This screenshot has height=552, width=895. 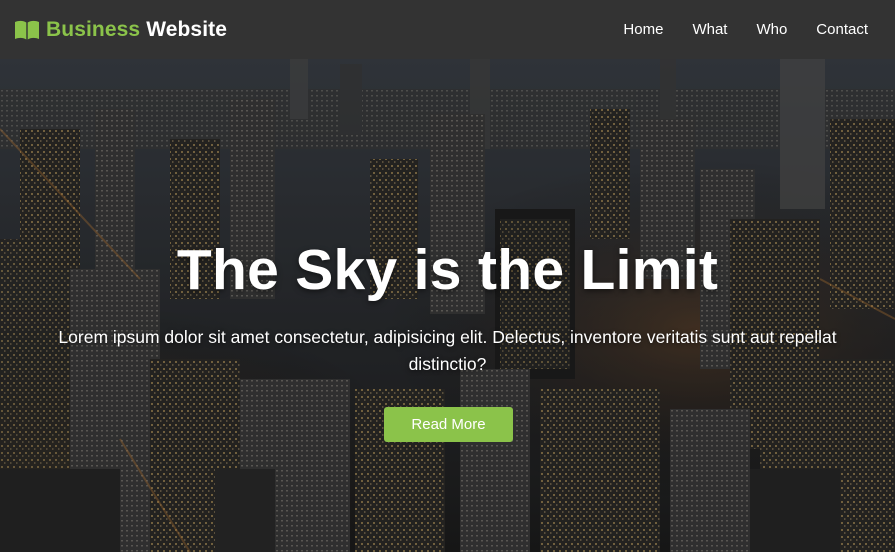 I want to click on brand-logo: Business Website, so click(x=120, y=30).